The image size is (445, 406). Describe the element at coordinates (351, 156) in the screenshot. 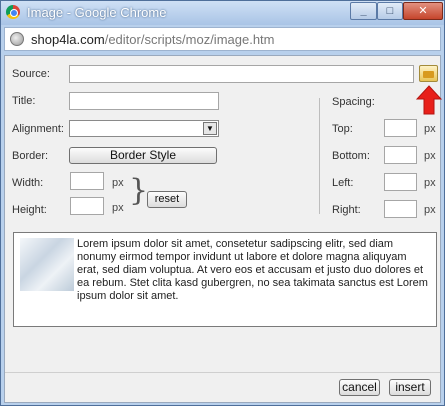

I see `bottom-label: Bottom:` at that location.